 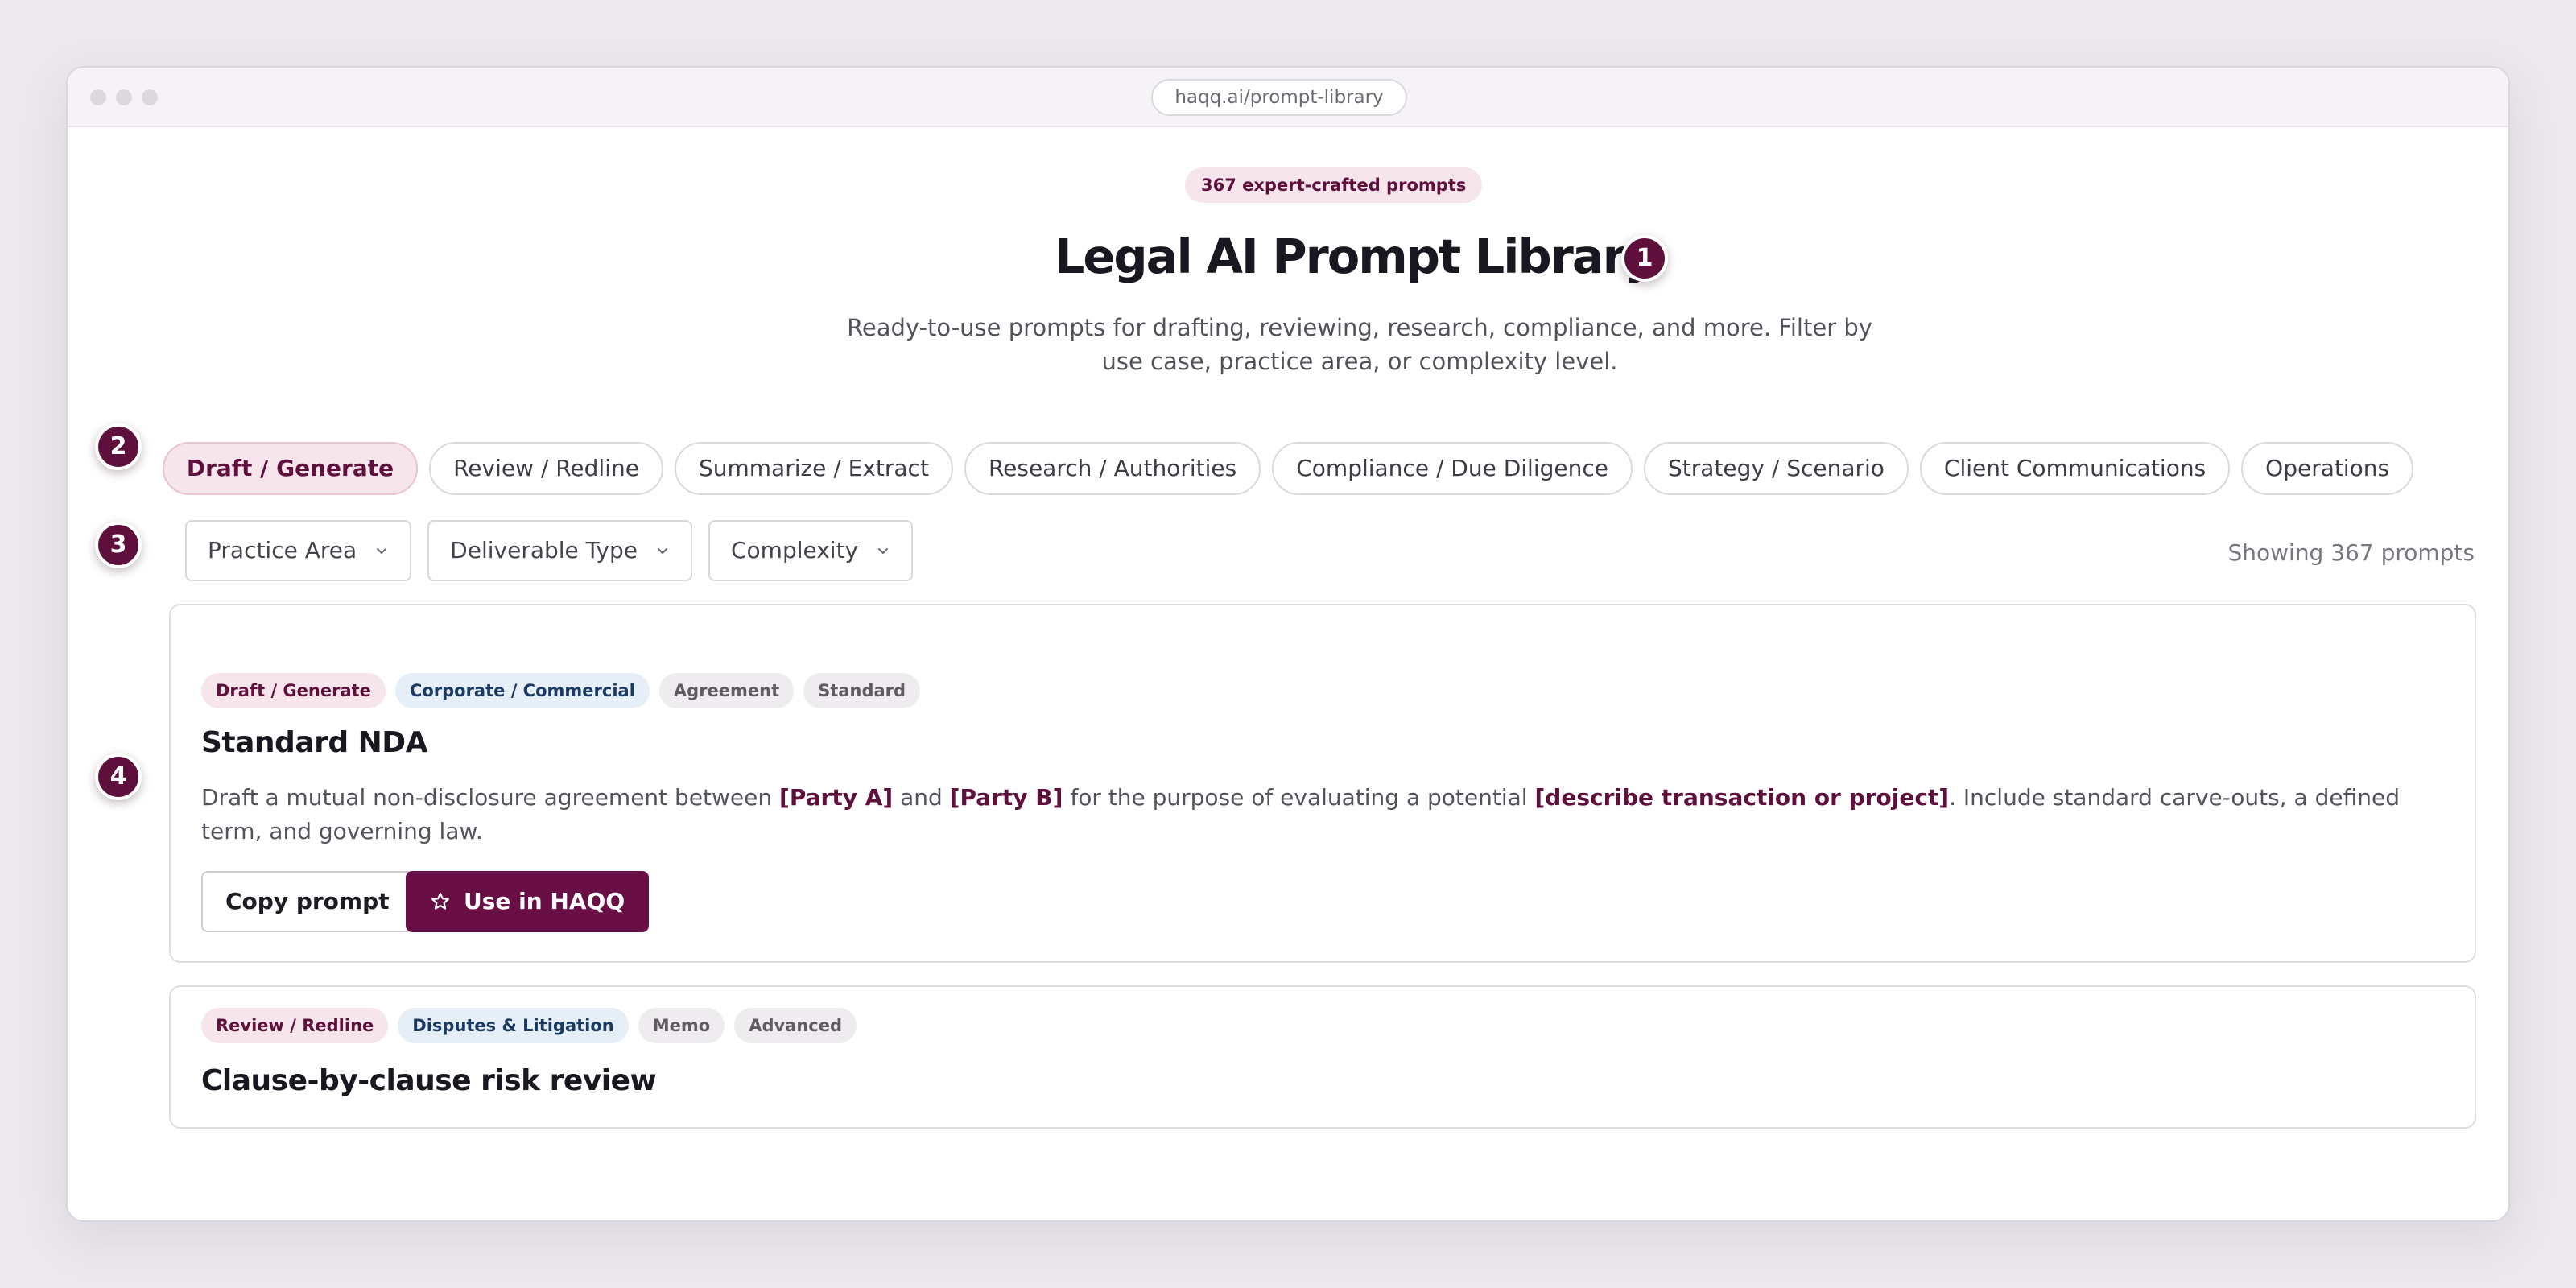 What do you see at coordinates (314, 742) in the screenshot?
I see `card-title: Standard NDA` at bounding box center [314, 742].